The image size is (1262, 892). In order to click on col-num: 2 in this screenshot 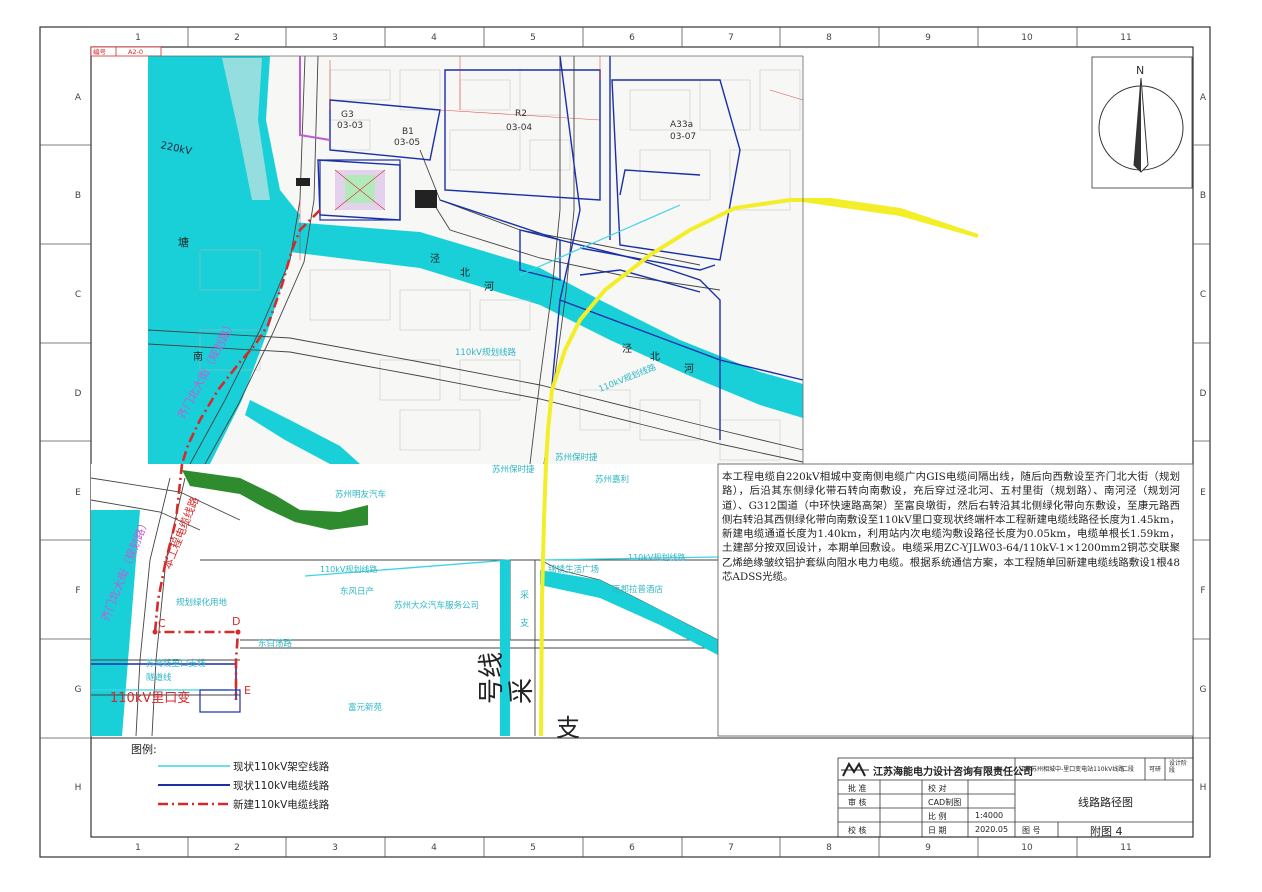, I will do `click(237, 848)`.